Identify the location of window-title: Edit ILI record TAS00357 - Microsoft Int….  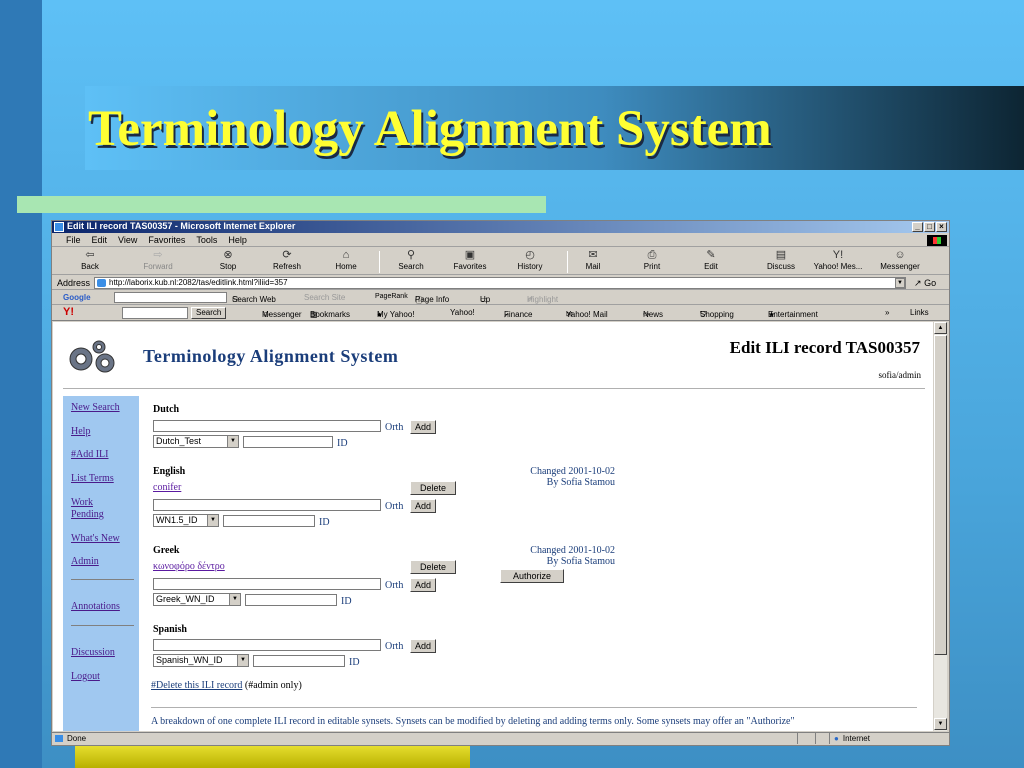
(181, 226).